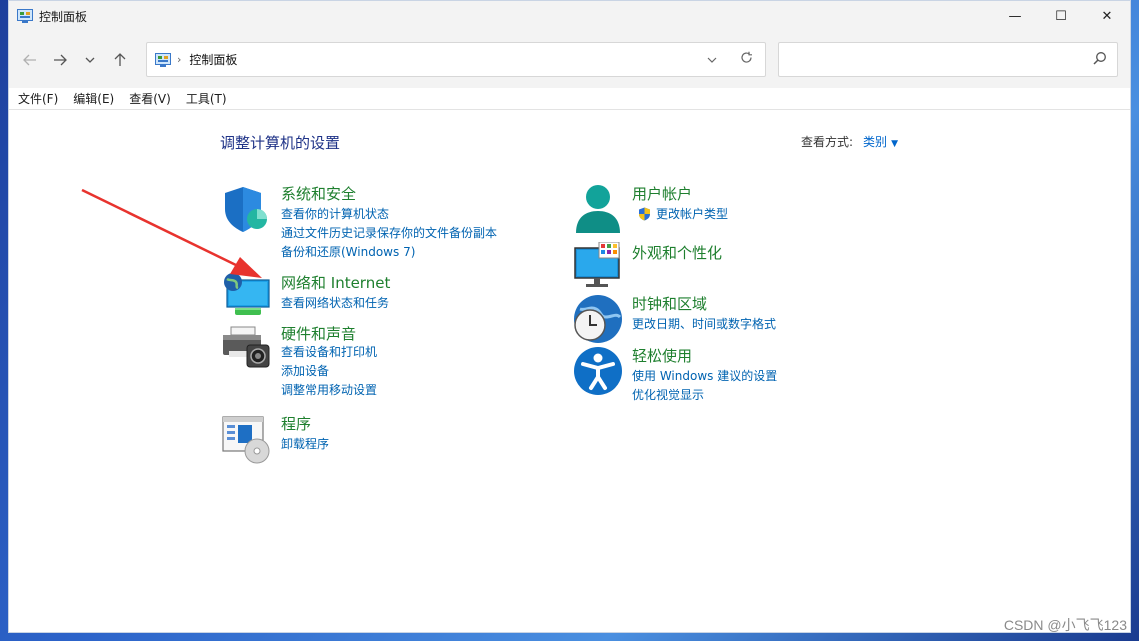 This screenshot has width=1139, height=641. I want to click on clock-globe-icon, so click(598, 319).